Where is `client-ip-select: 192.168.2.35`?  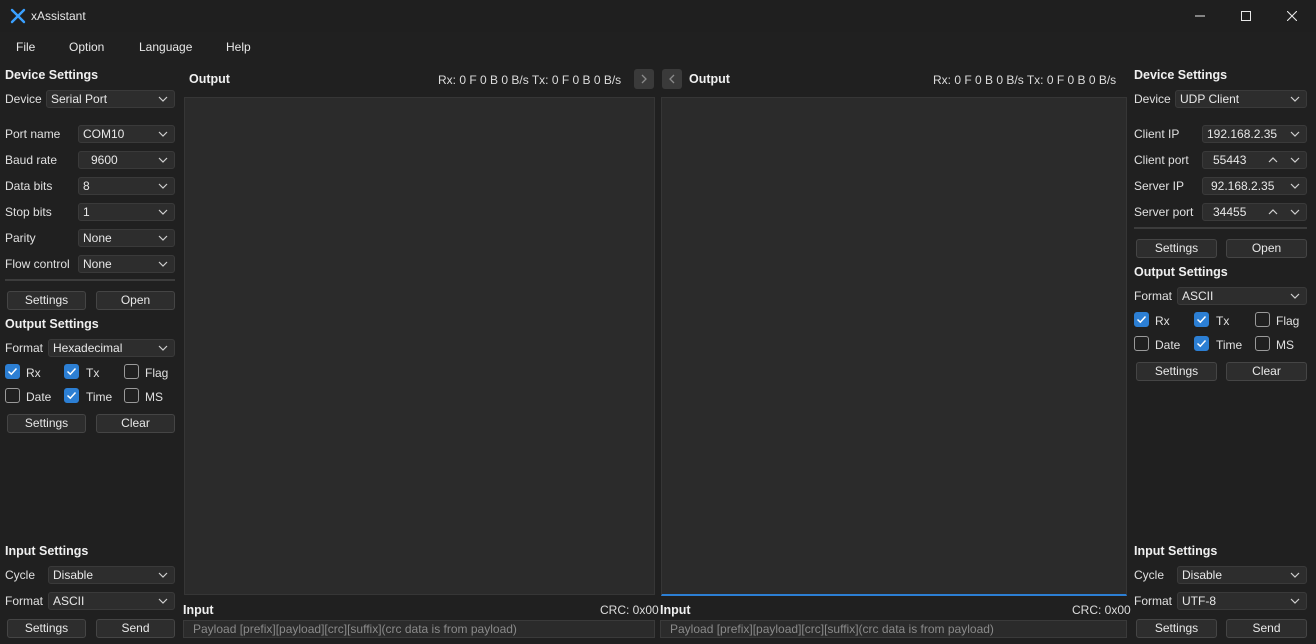
client-ip-select: 192.168.2.35 is located at coordinates (1254, 134).